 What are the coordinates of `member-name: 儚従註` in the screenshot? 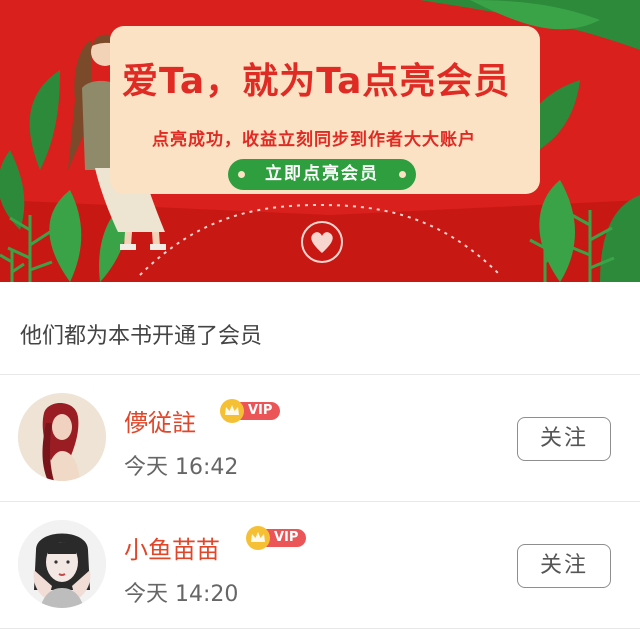 It's located at (160, 420).